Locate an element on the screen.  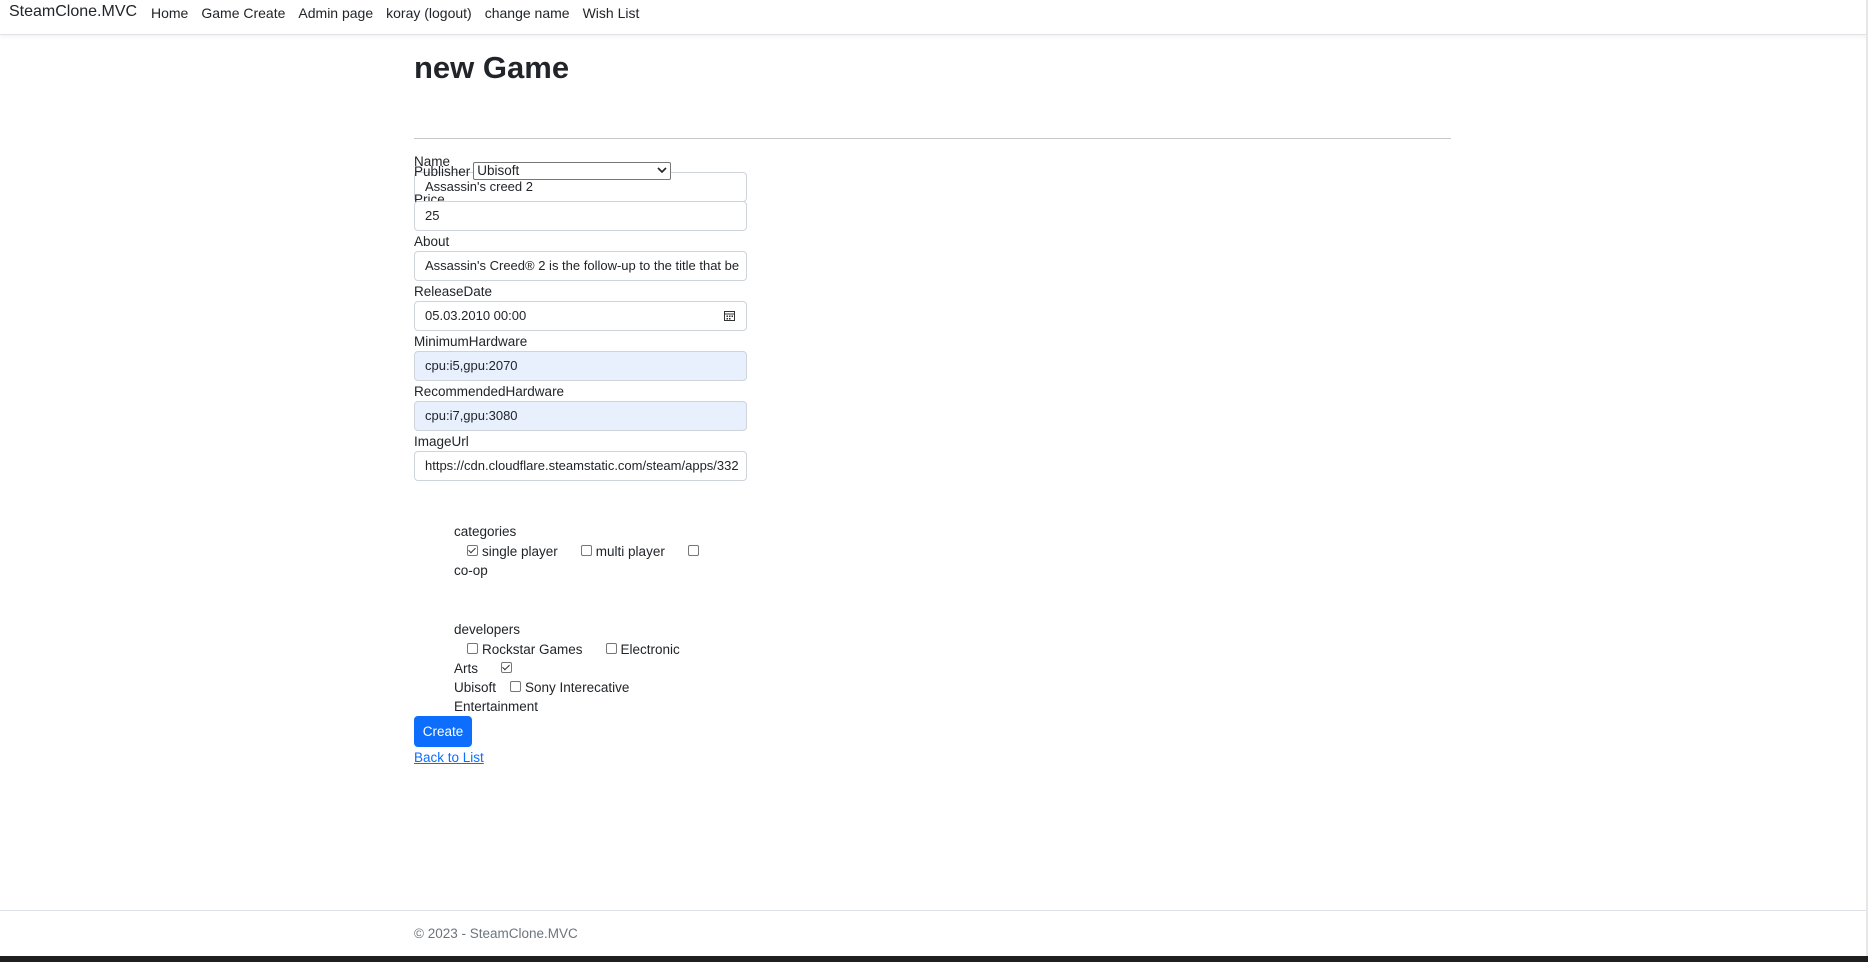
release-date-value: 05.03.2010 00:00 is located at coordinates (476, 315).